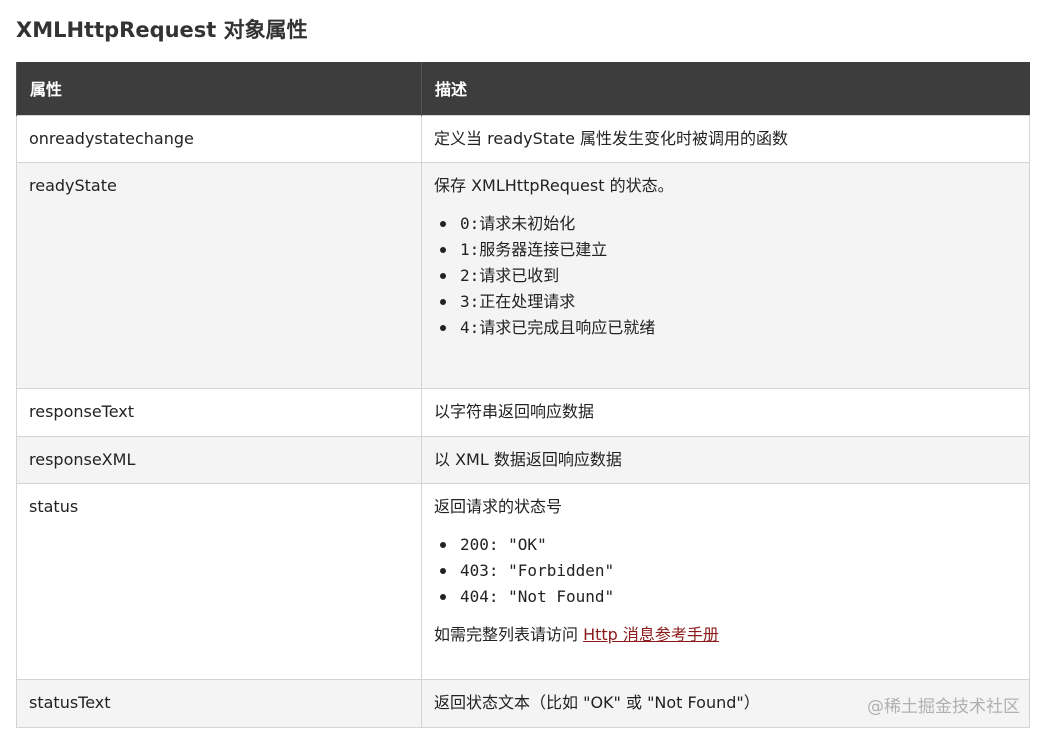  I want to click on table-row: responseXML 以 XML 数据返回响应数据, so click(523, 459).